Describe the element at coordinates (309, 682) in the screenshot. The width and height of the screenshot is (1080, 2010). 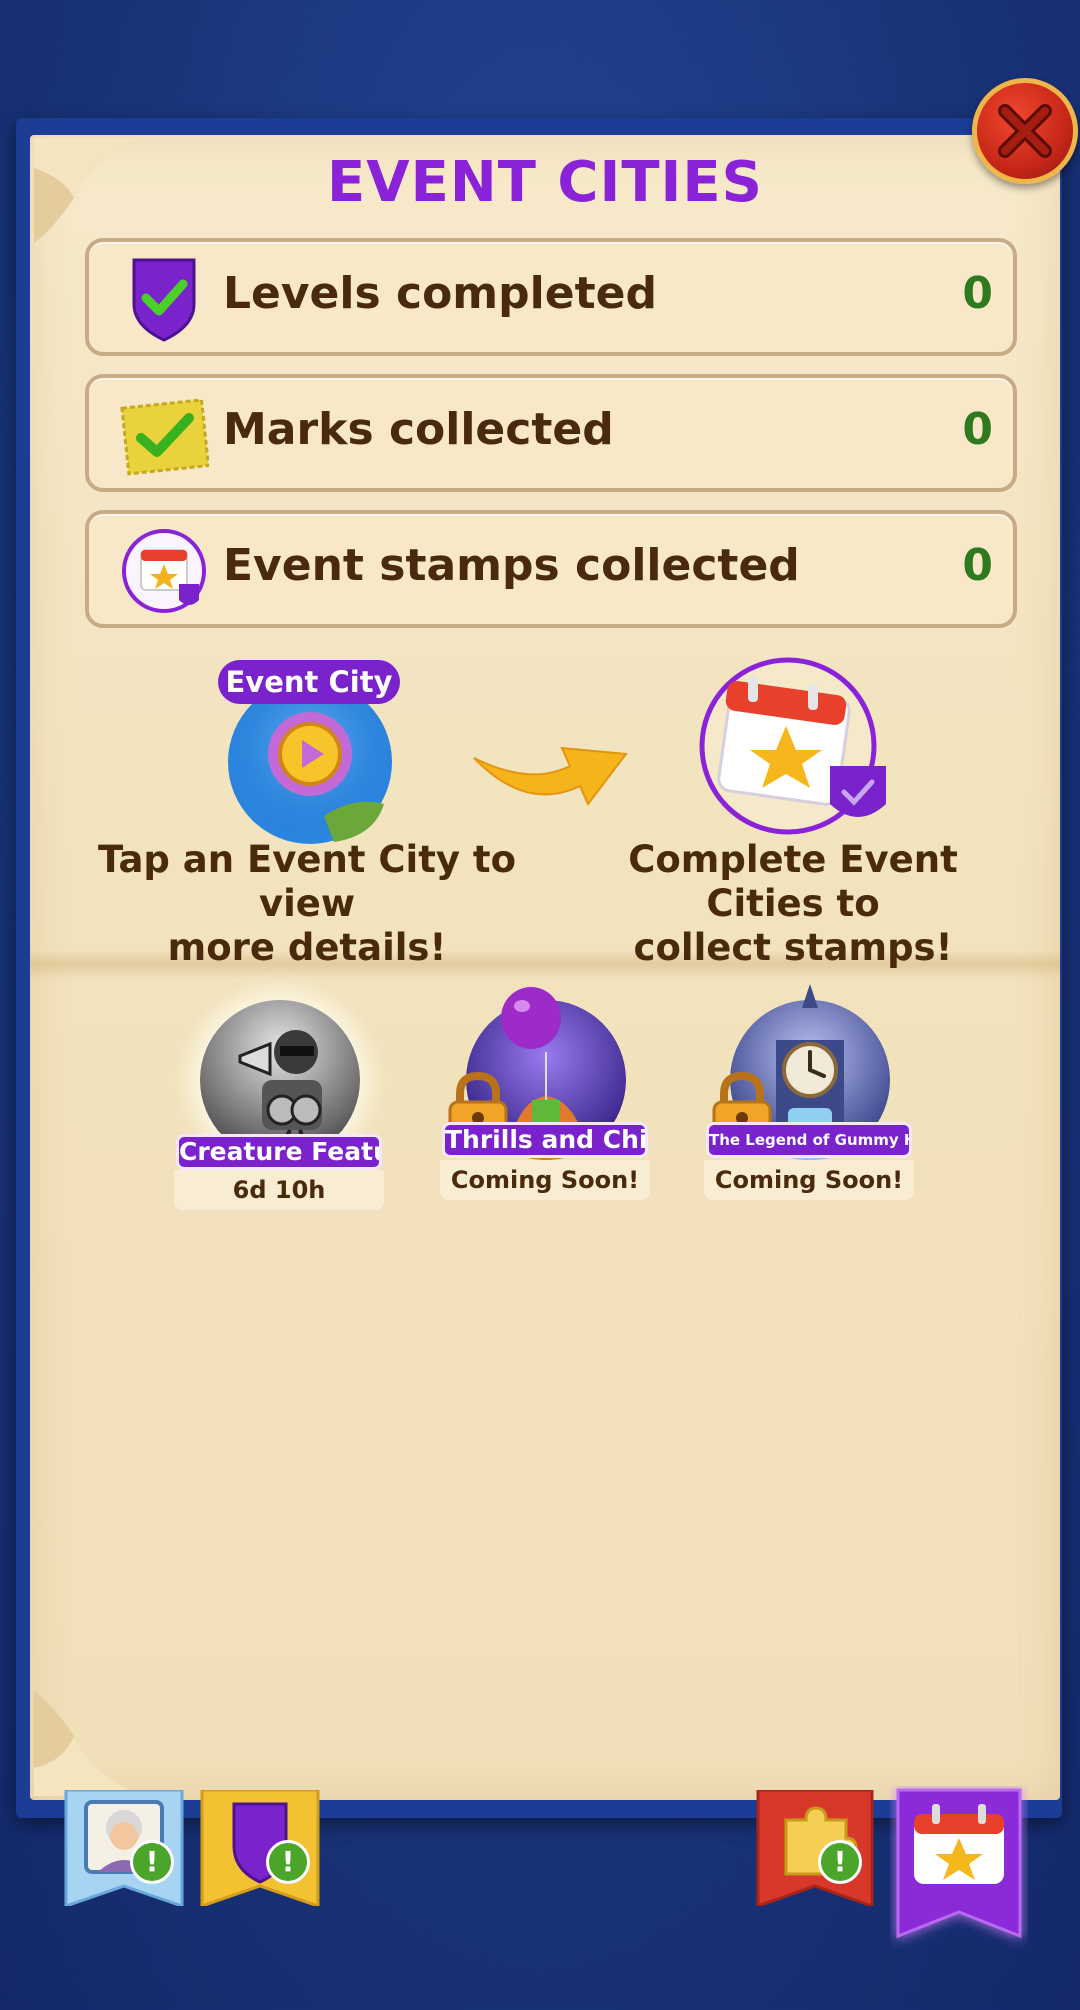
I see `event-city-pill: Event City` at that location.